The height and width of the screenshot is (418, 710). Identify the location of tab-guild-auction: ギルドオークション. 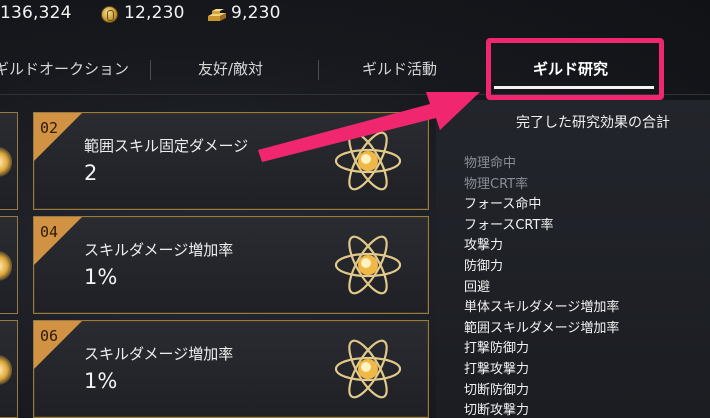
(64, 69).